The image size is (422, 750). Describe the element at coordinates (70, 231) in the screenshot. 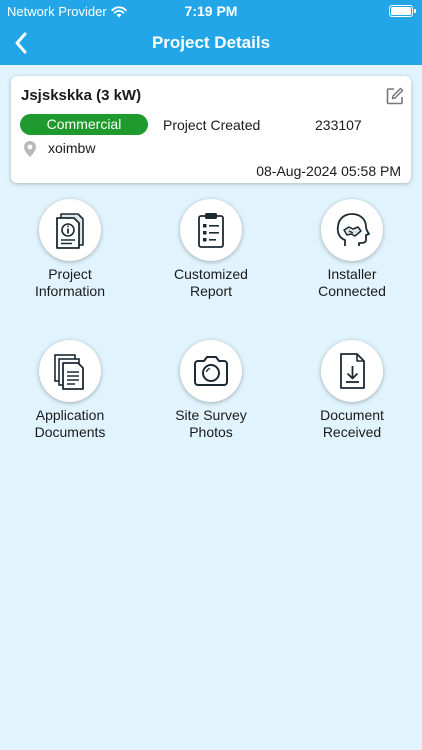

I see `info-document-icon` at that location.